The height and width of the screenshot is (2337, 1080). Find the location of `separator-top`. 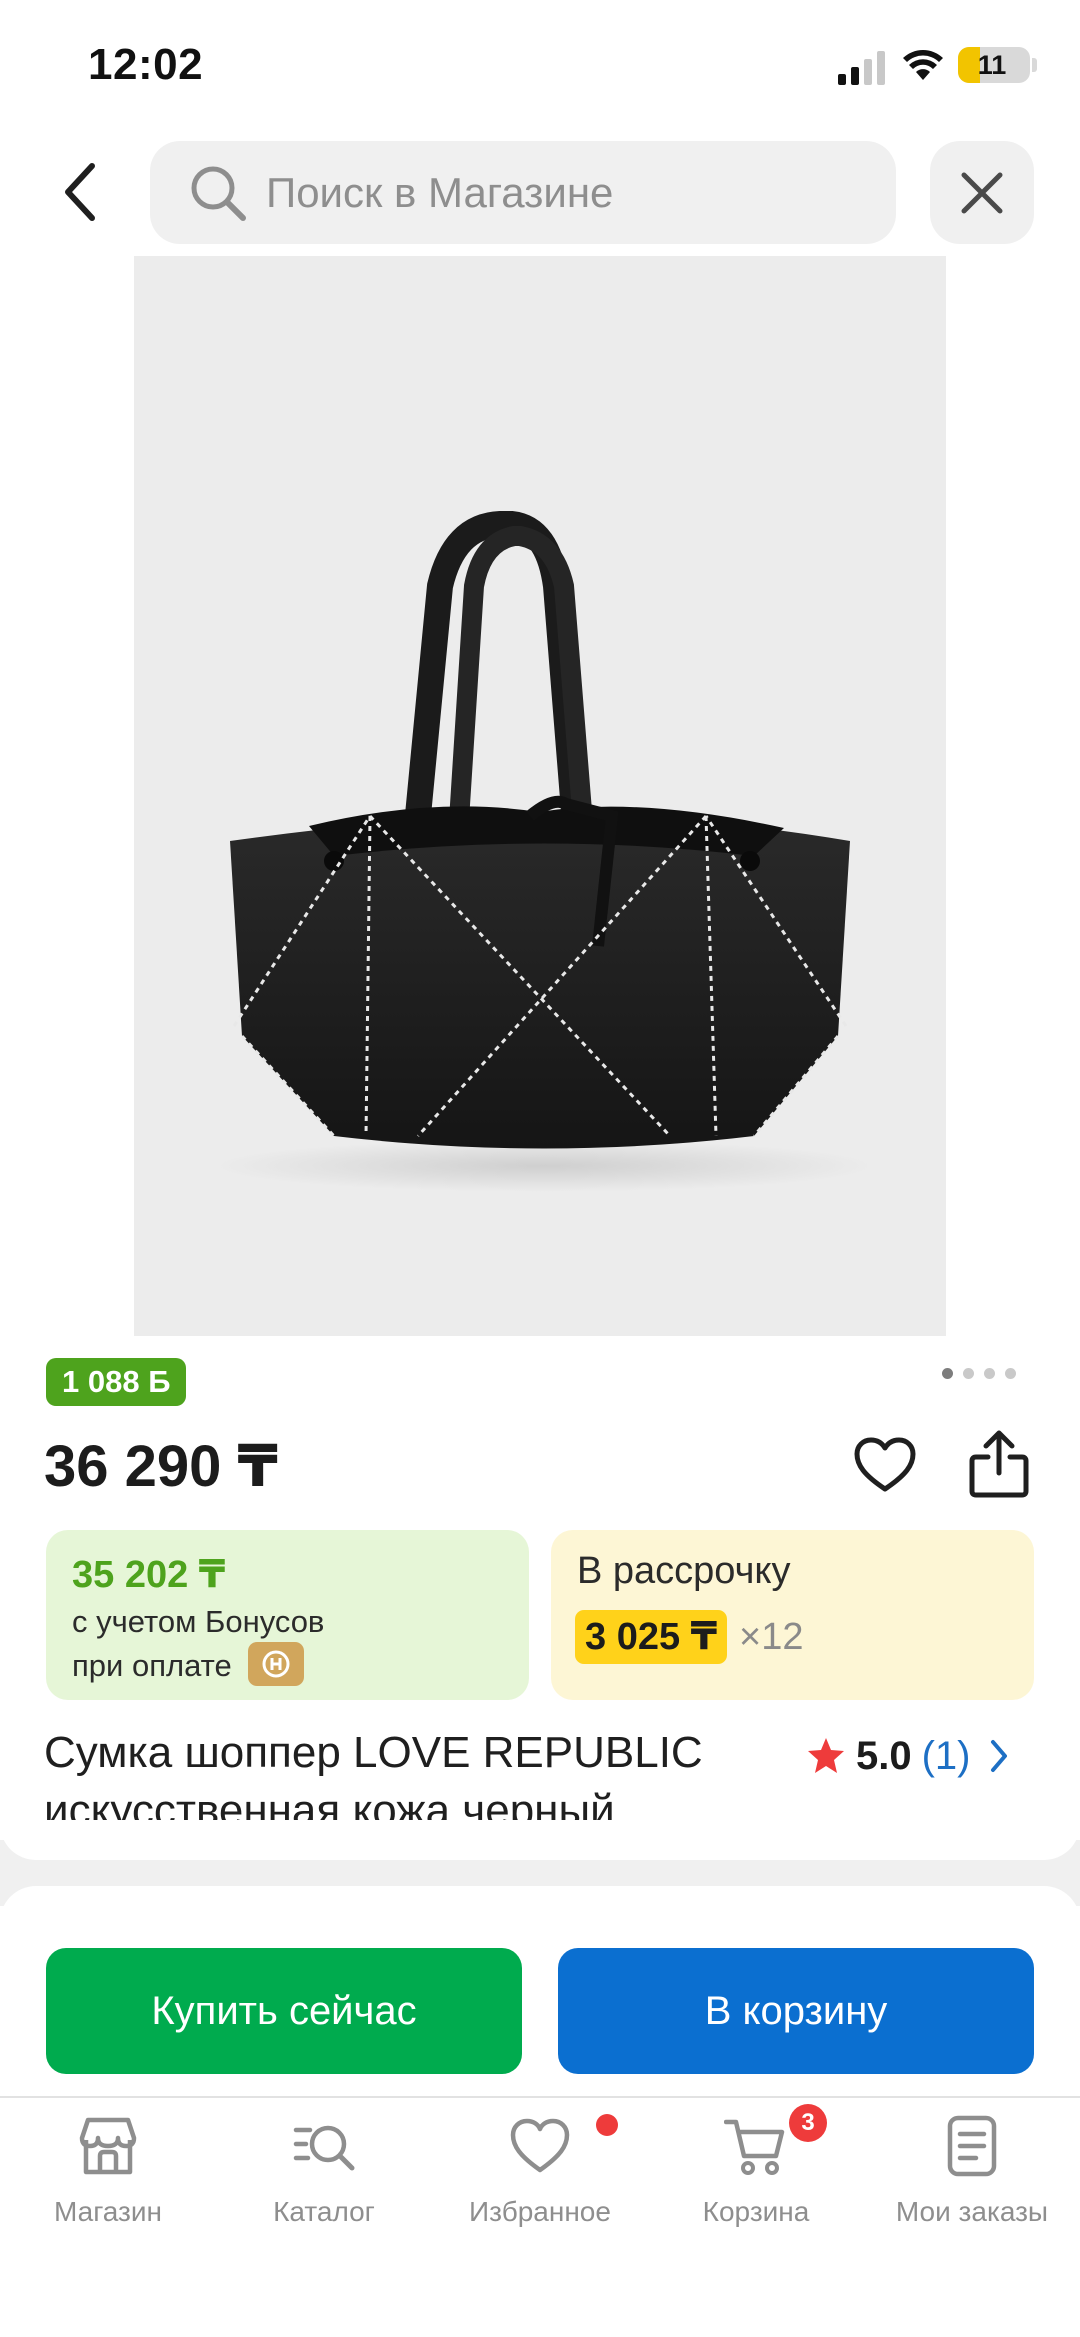

separator-top is located at coordinates (540, 1840).